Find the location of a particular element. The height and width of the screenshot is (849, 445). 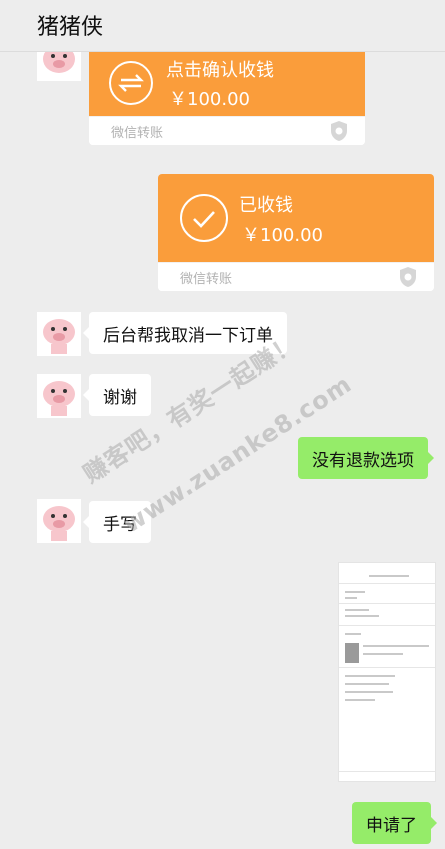

transfer-arrows-icon is located at coordinates (131, 83).